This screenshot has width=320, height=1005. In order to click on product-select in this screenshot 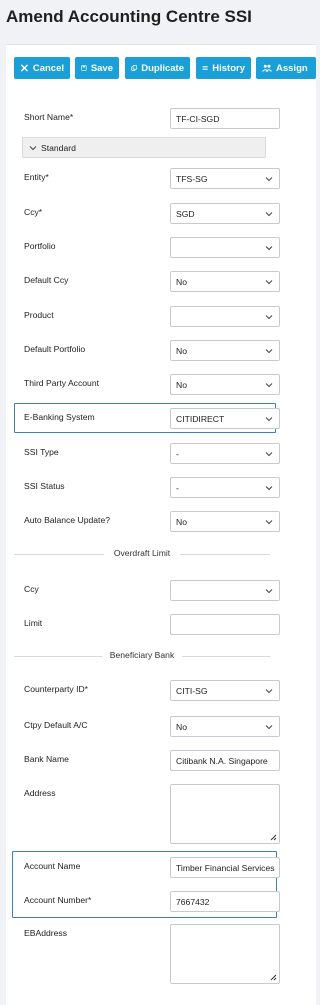, I will do `click(225, 316)`.